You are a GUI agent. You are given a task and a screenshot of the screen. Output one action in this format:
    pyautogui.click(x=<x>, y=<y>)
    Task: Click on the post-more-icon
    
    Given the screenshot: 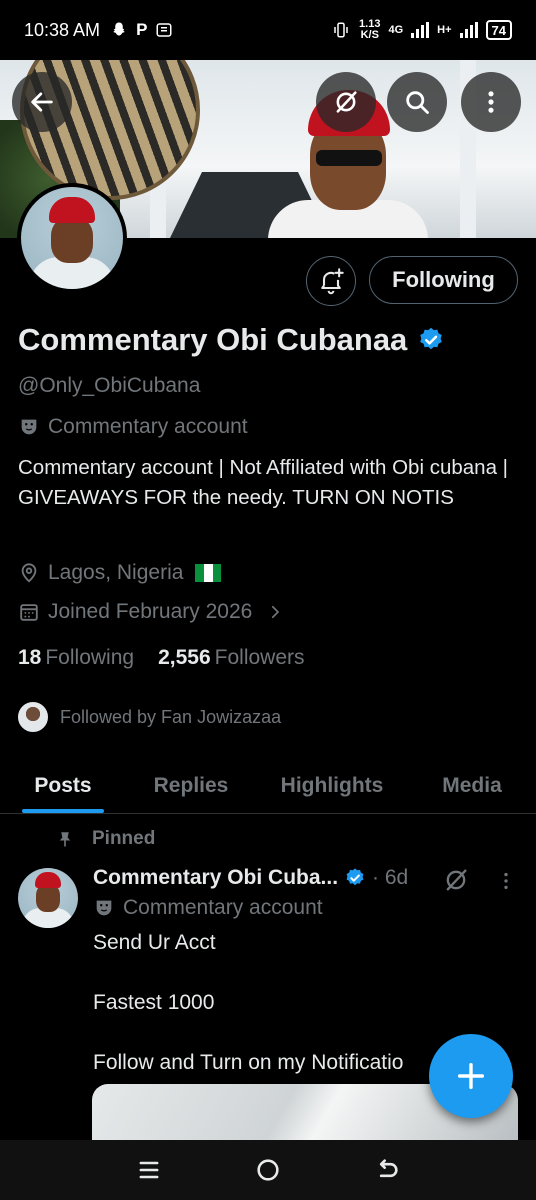 What is the action you would take?
    pyautogui.click(x=506, y=881)
    